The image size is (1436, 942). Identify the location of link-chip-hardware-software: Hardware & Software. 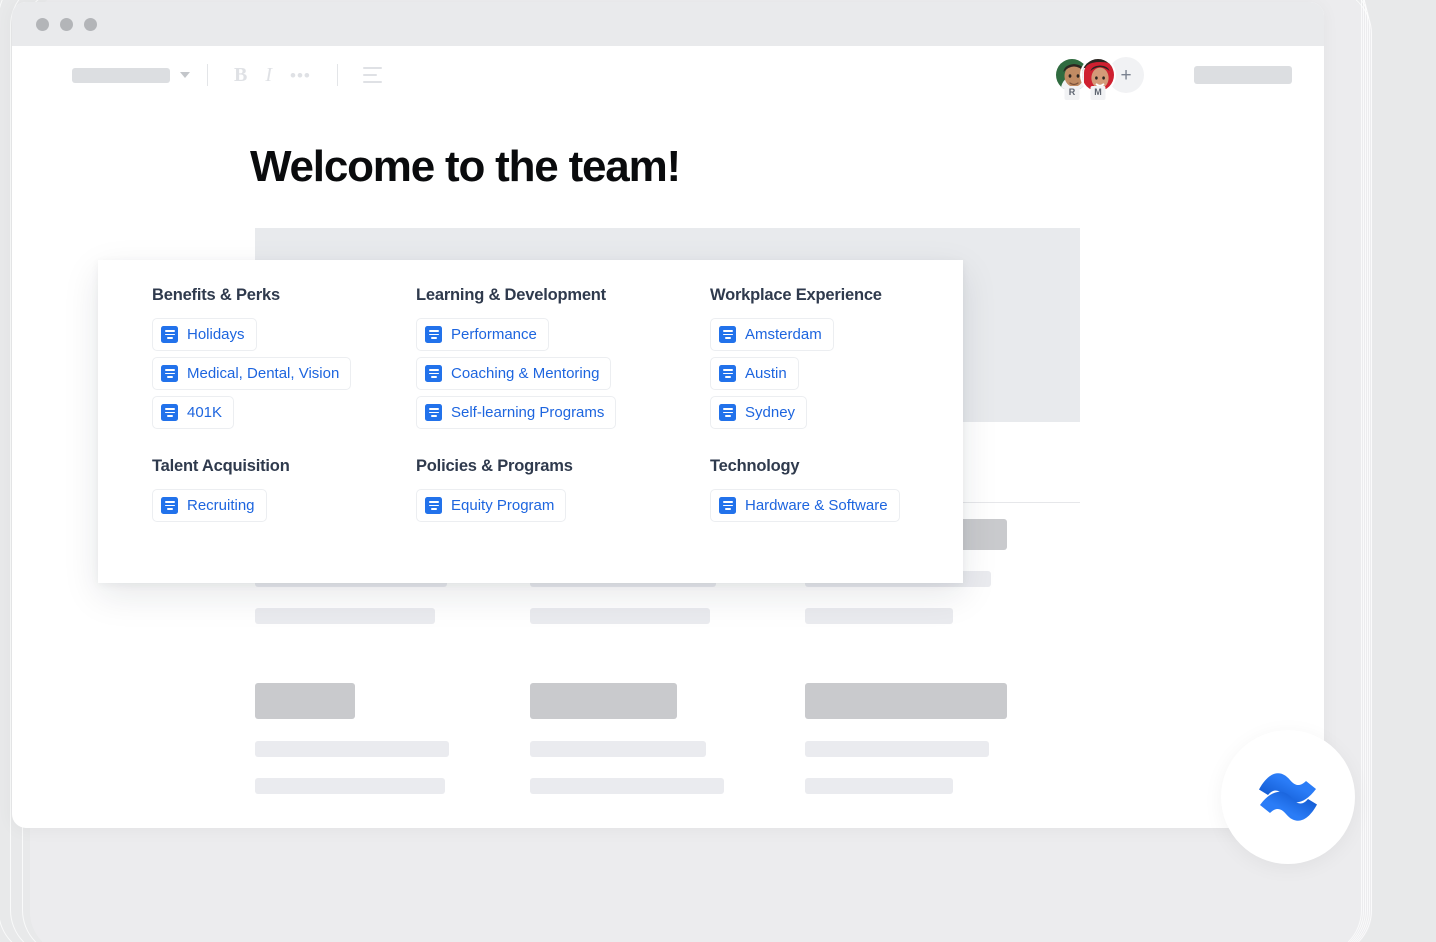
(805, 505).